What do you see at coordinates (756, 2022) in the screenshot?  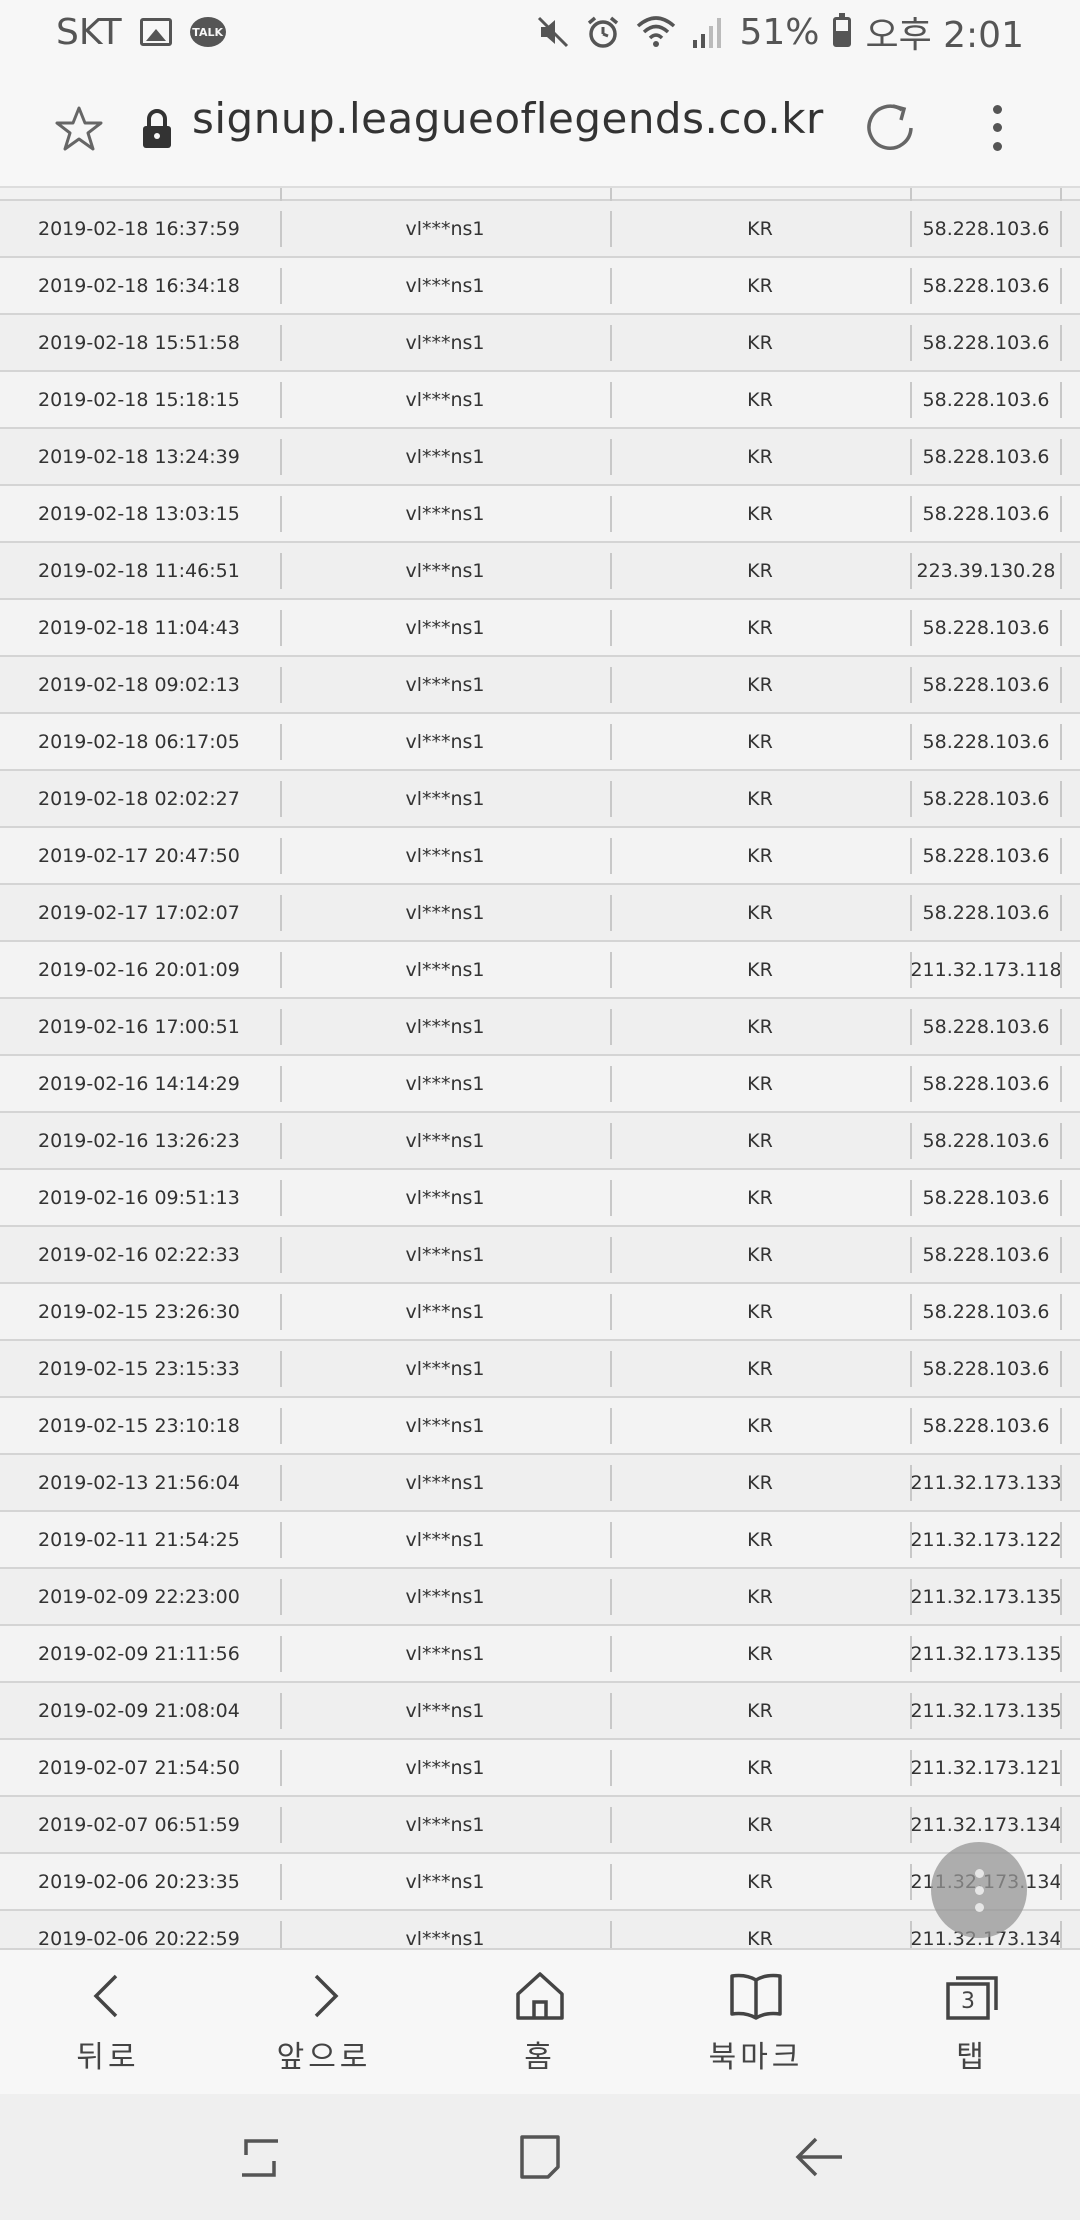 I see `bookmarks-button: 북마크` at bounding box center [756, 2022].